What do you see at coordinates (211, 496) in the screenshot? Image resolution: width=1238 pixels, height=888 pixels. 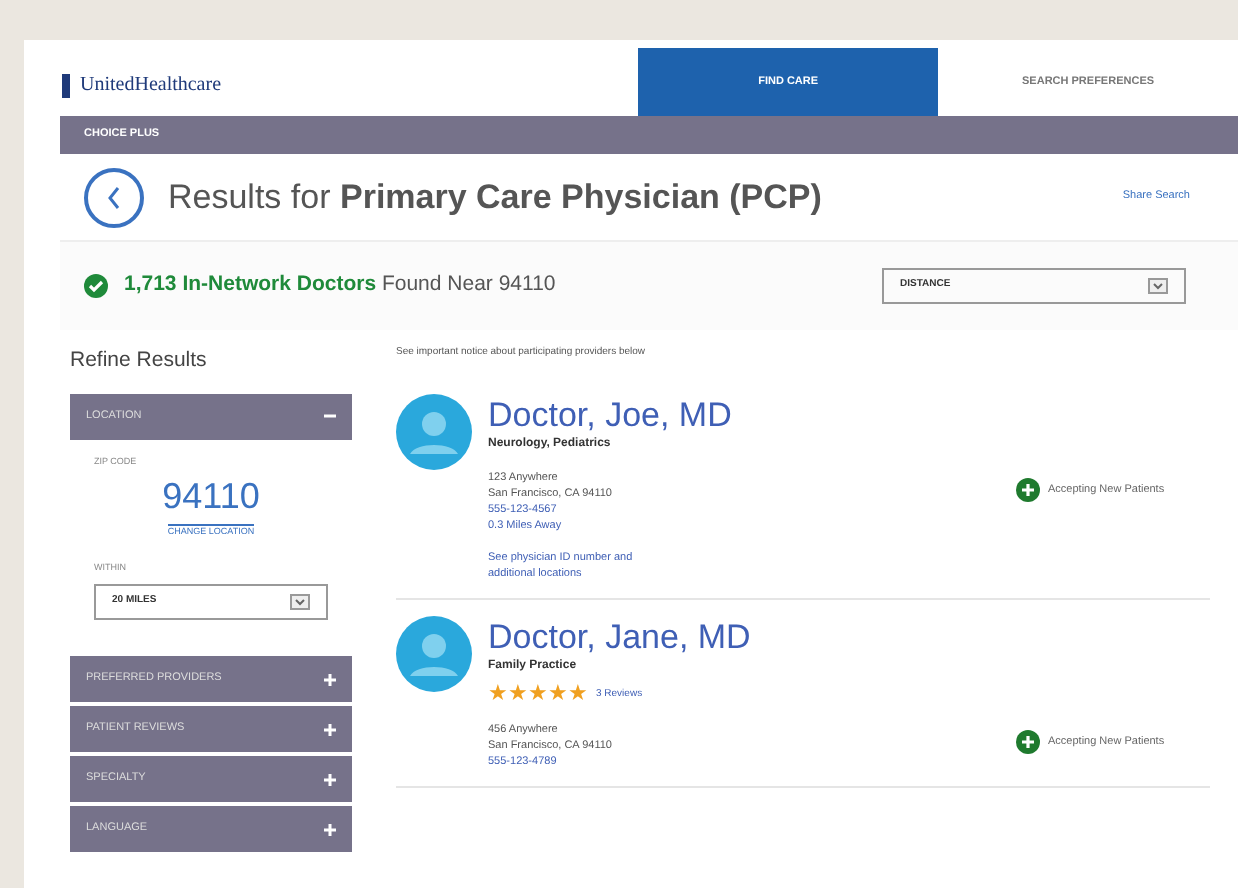 I see `zip-code-text: 94110` at bounding box center [211, 496].